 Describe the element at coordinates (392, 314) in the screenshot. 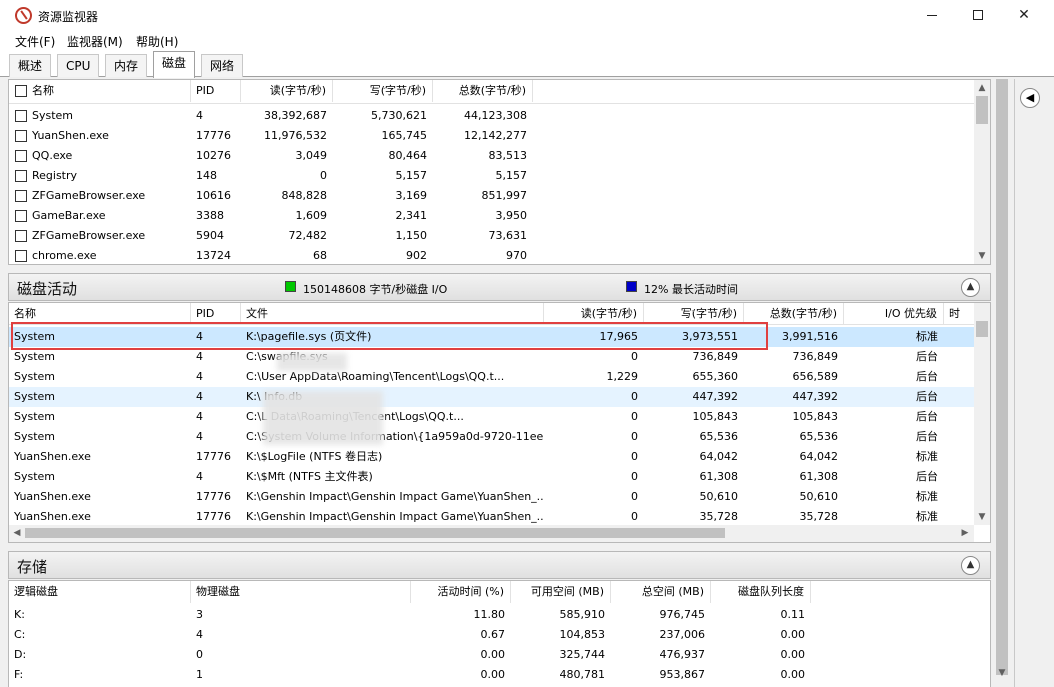

I see `col-file: 文件` at that location.